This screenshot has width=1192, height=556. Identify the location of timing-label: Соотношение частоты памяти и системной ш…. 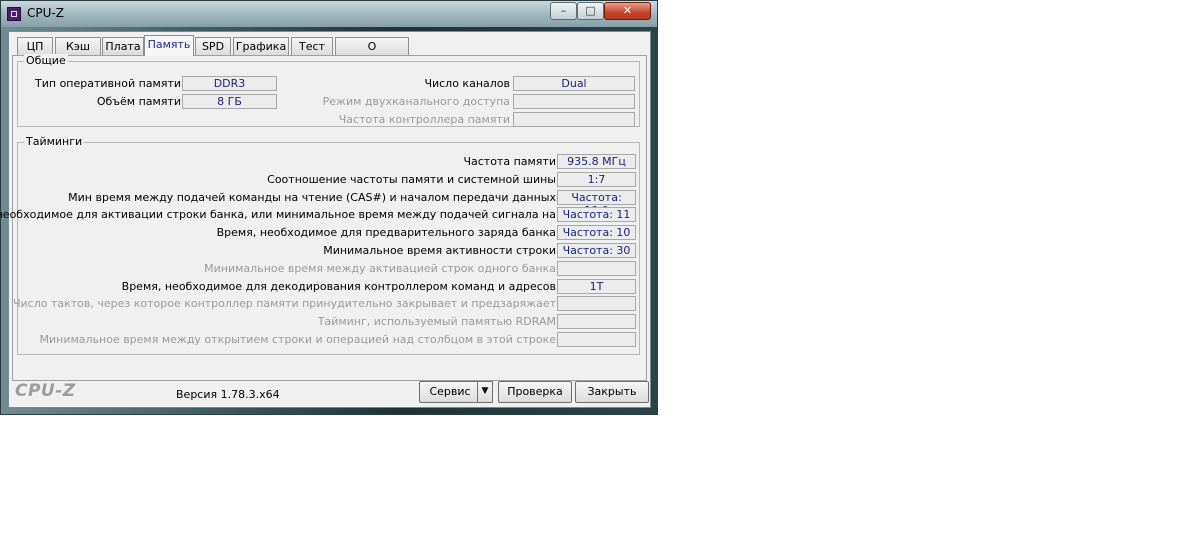
(411, 179).